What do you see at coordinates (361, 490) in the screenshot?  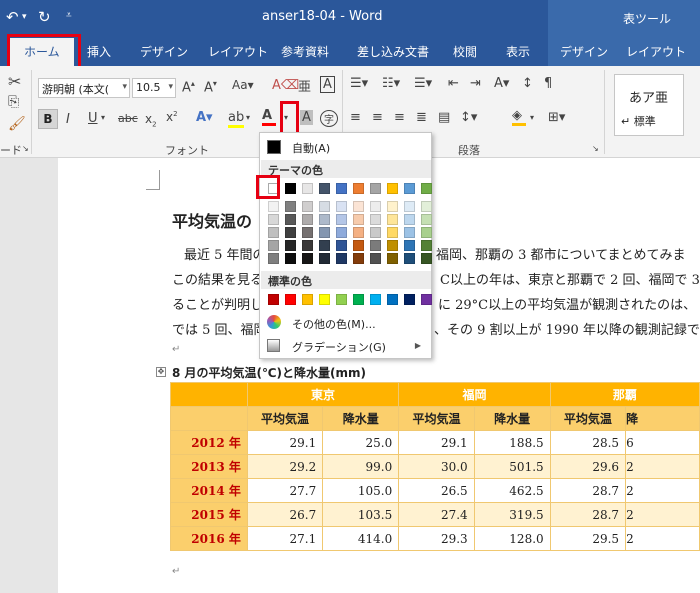 I see `value-cell: 105.0` at bounding box center [361, 490].